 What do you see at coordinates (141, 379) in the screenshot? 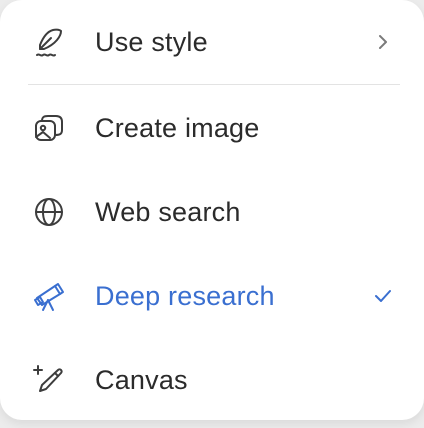
I see `menu-item-label: Canvas` at bounding box center [141, 379].